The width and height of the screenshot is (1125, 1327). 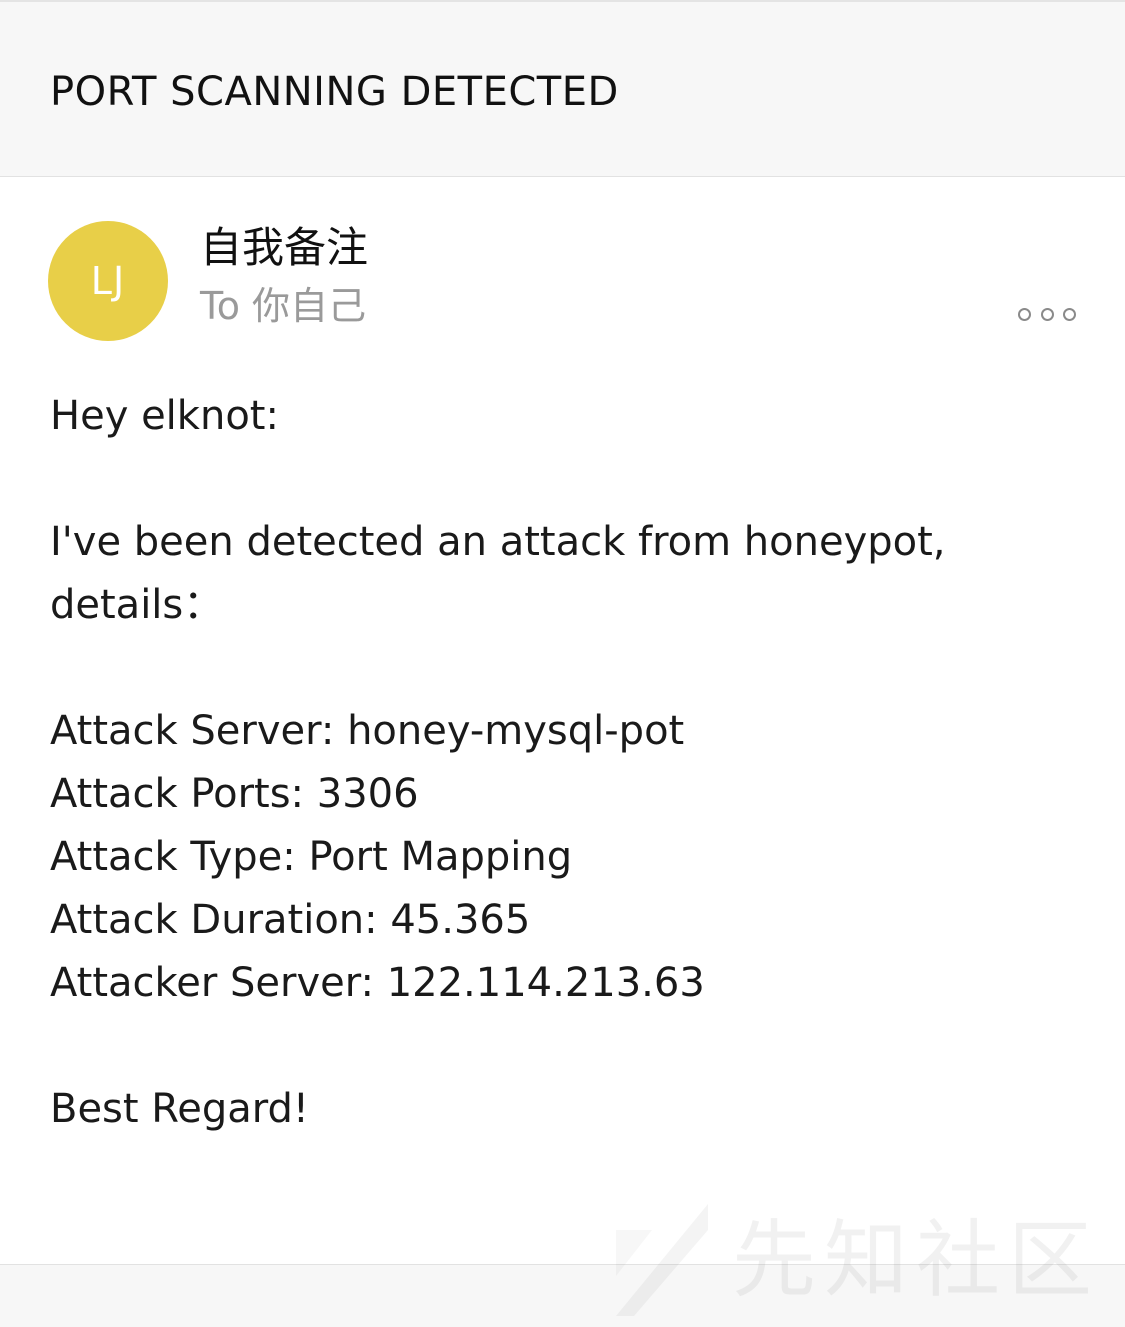 I want to click on closing: Best Regard!, so click(x=179, y=1109).